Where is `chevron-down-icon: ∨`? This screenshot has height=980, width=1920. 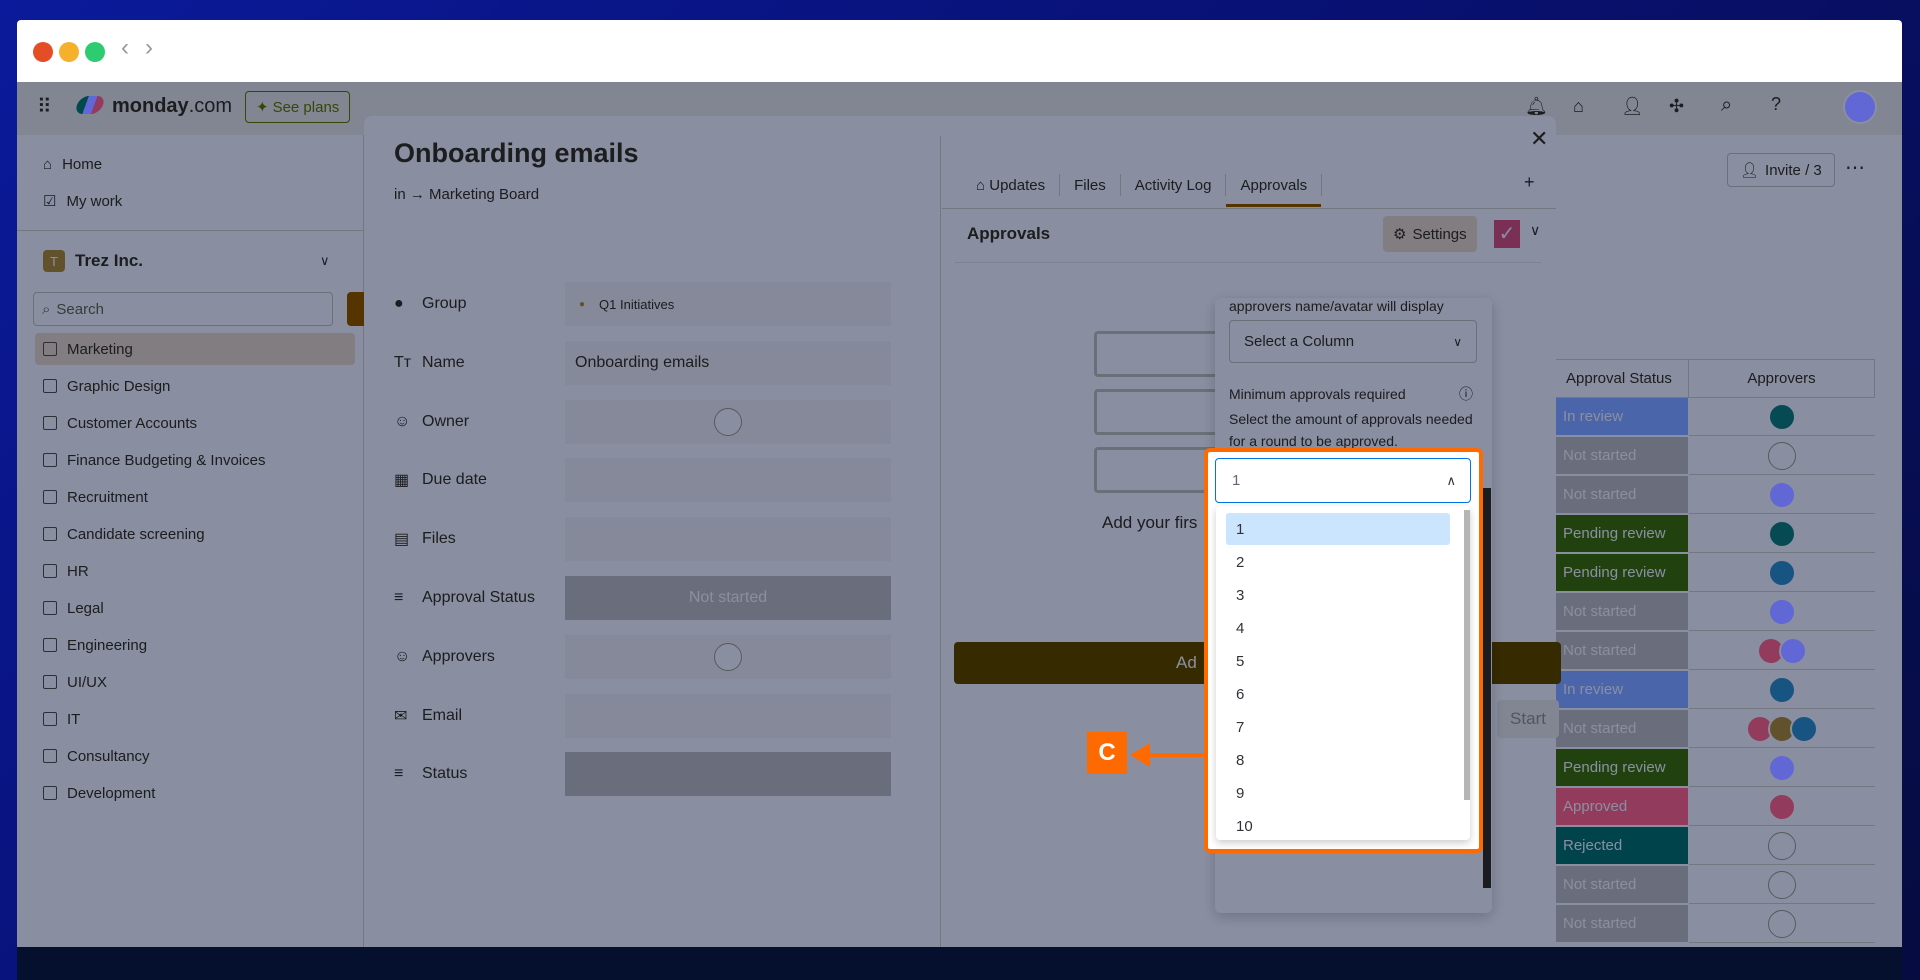 chevron-down-icon: ∨ is located at coordinates (1535, 230).